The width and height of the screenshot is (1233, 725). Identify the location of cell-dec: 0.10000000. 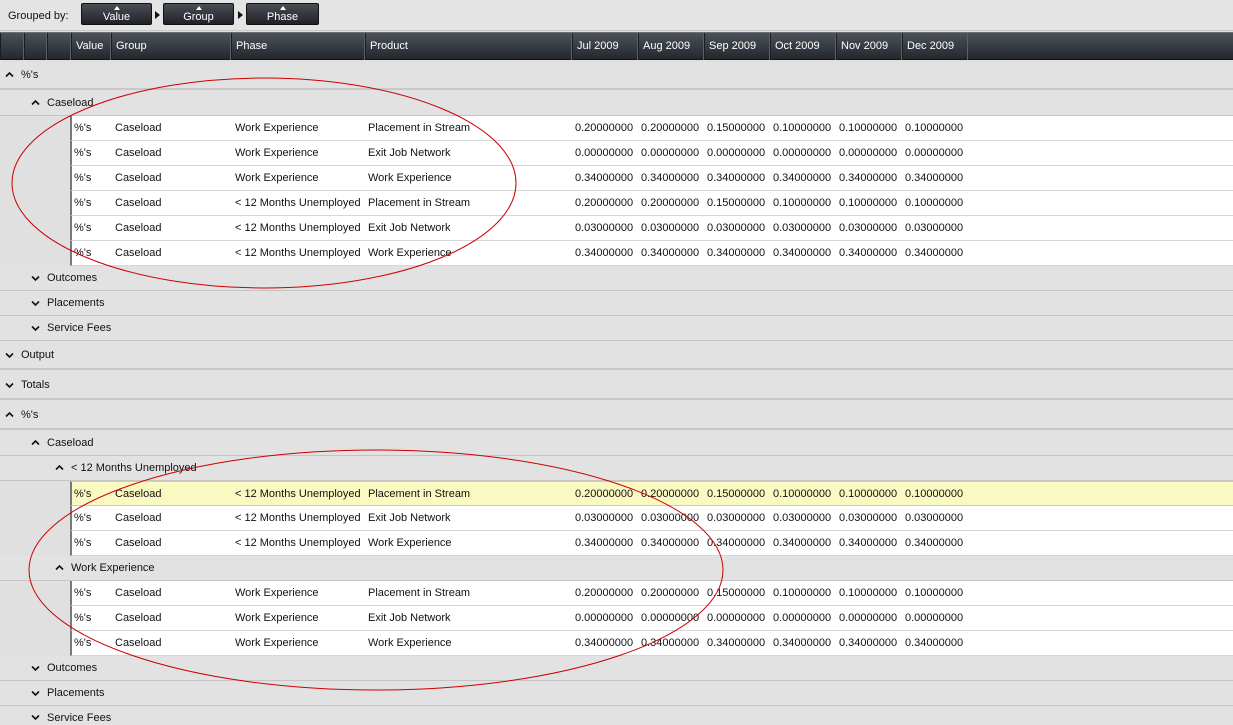
(934, 128).